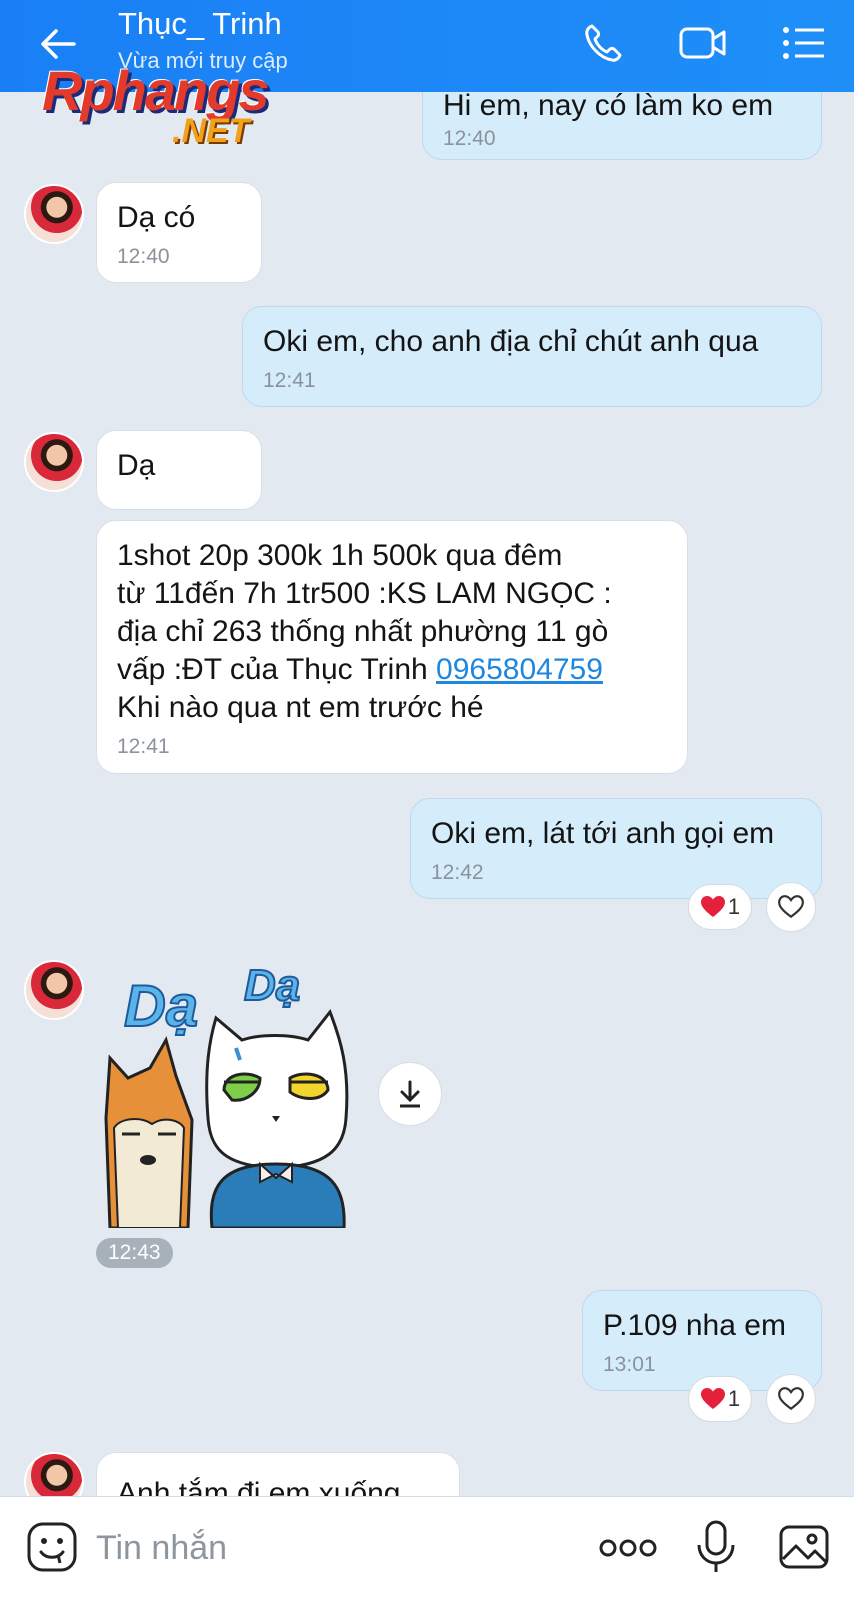 This screenshot has height=1600, width=854. I want to click on message-time: 12:42, so click(457, 872).